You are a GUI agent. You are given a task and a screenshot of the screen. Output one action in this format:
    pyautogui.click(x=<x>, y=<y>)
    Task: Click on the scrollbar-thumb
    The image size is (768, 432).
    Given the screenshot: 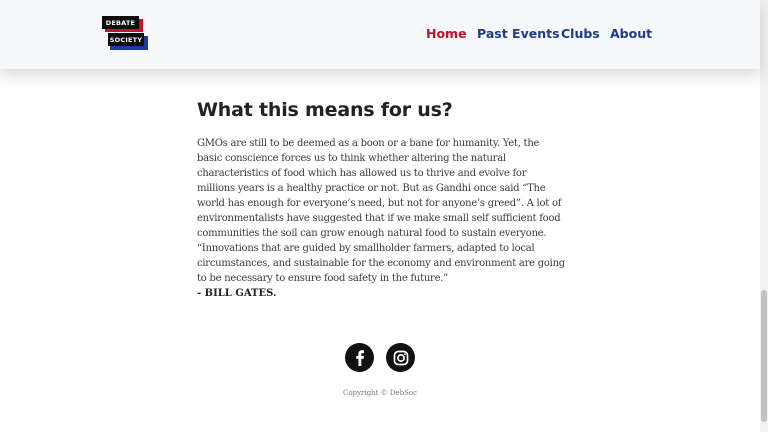 What is the action you would take?
    pyautogui.click(x=764, y=356)
    